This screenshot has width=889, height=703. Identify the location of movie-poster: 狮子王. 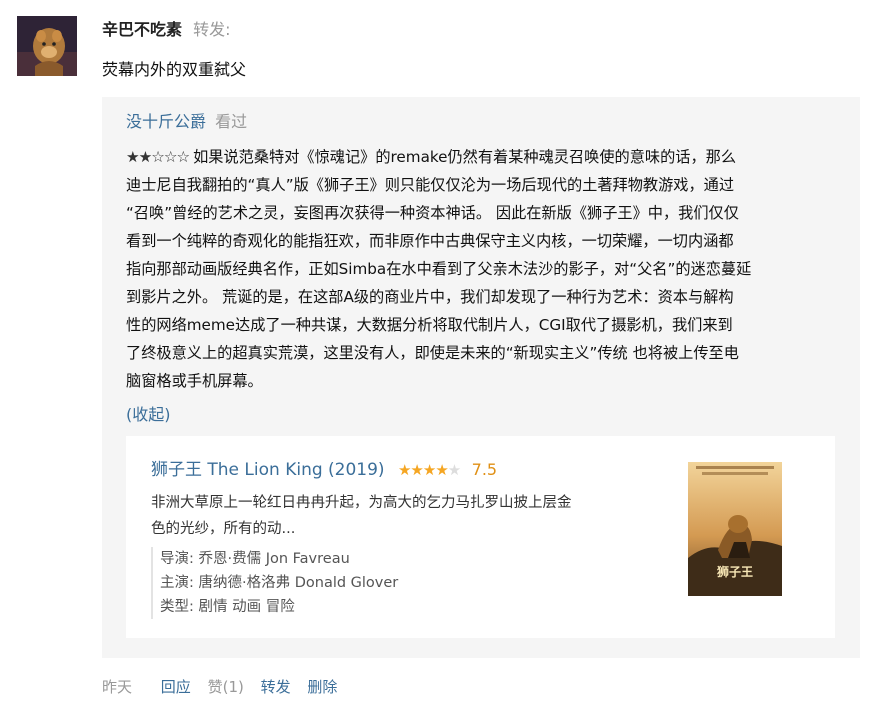
(735, 529).